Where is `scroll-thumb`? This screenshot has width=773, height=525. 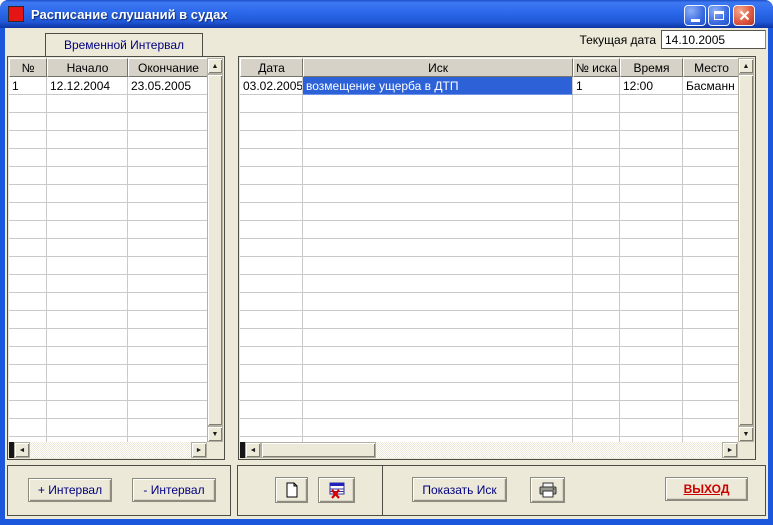 scroll-thumb is located at coordinates (318, 450).